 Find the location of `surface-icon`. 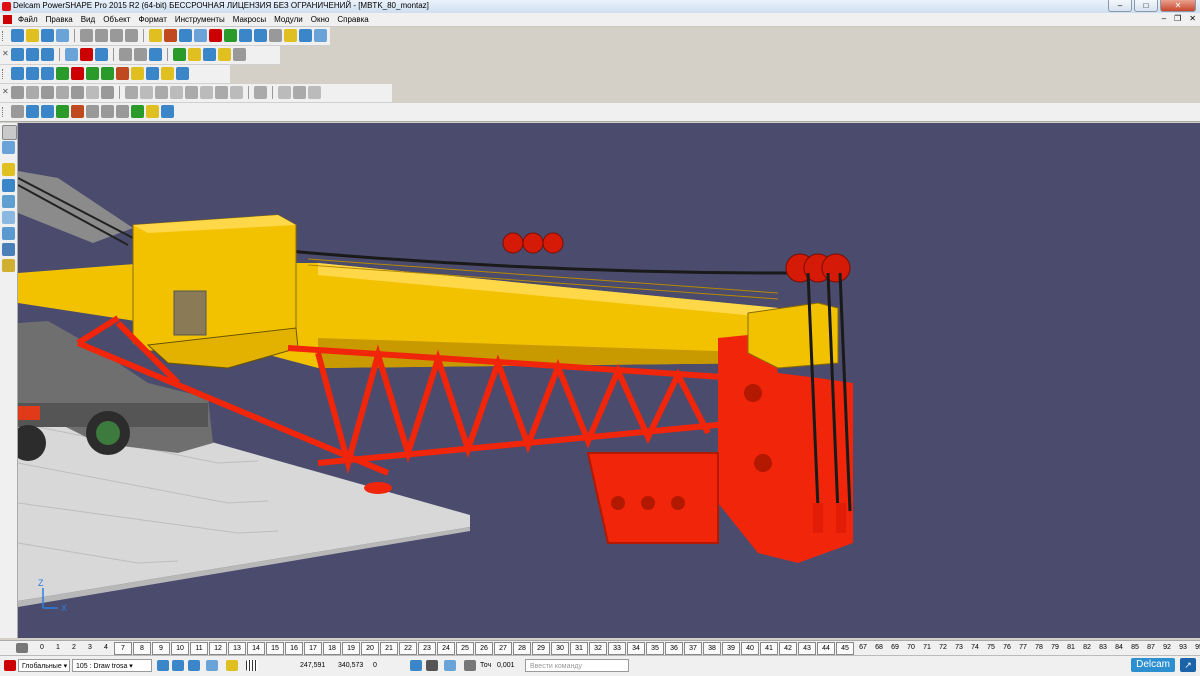

surface-icon is located at coordinates (8, 169).